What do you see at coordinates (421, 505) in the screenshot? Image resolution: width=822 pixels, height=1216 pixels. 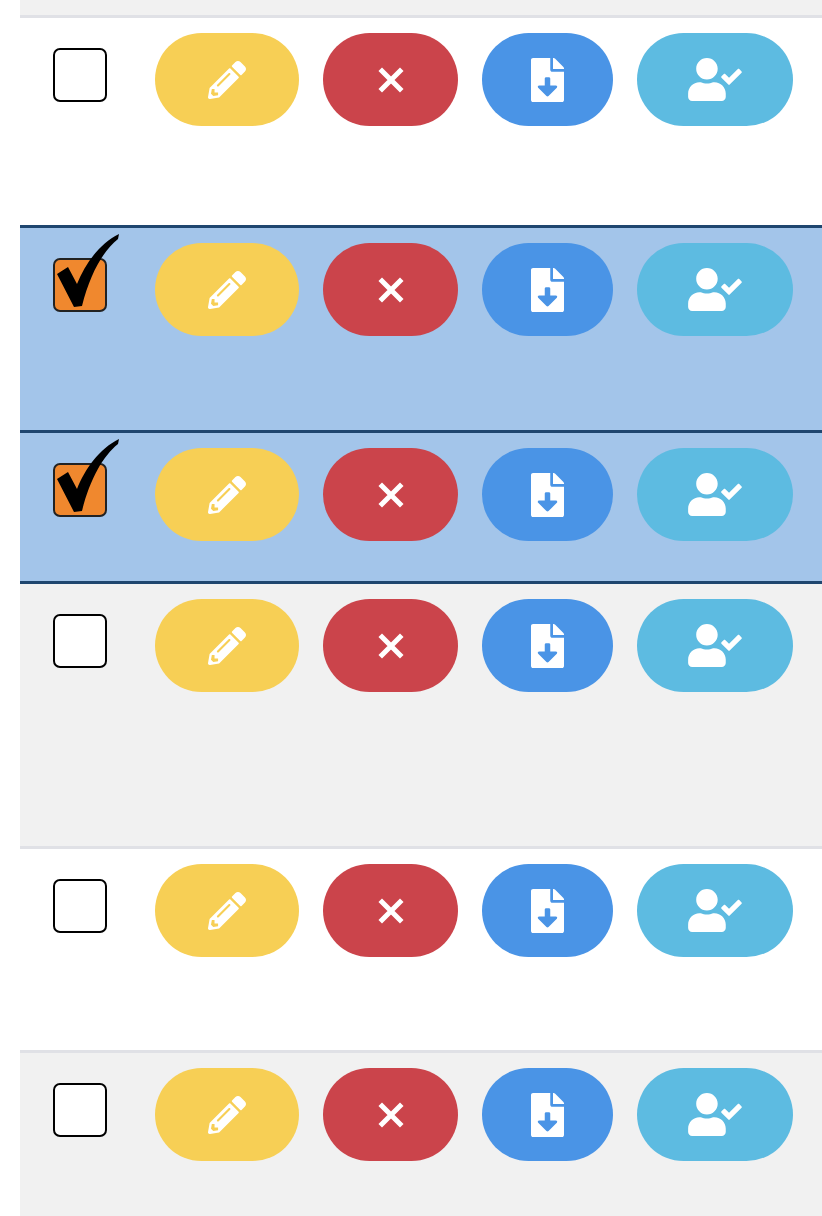 I see `selected-table-row` at bounding box center [421, 505].